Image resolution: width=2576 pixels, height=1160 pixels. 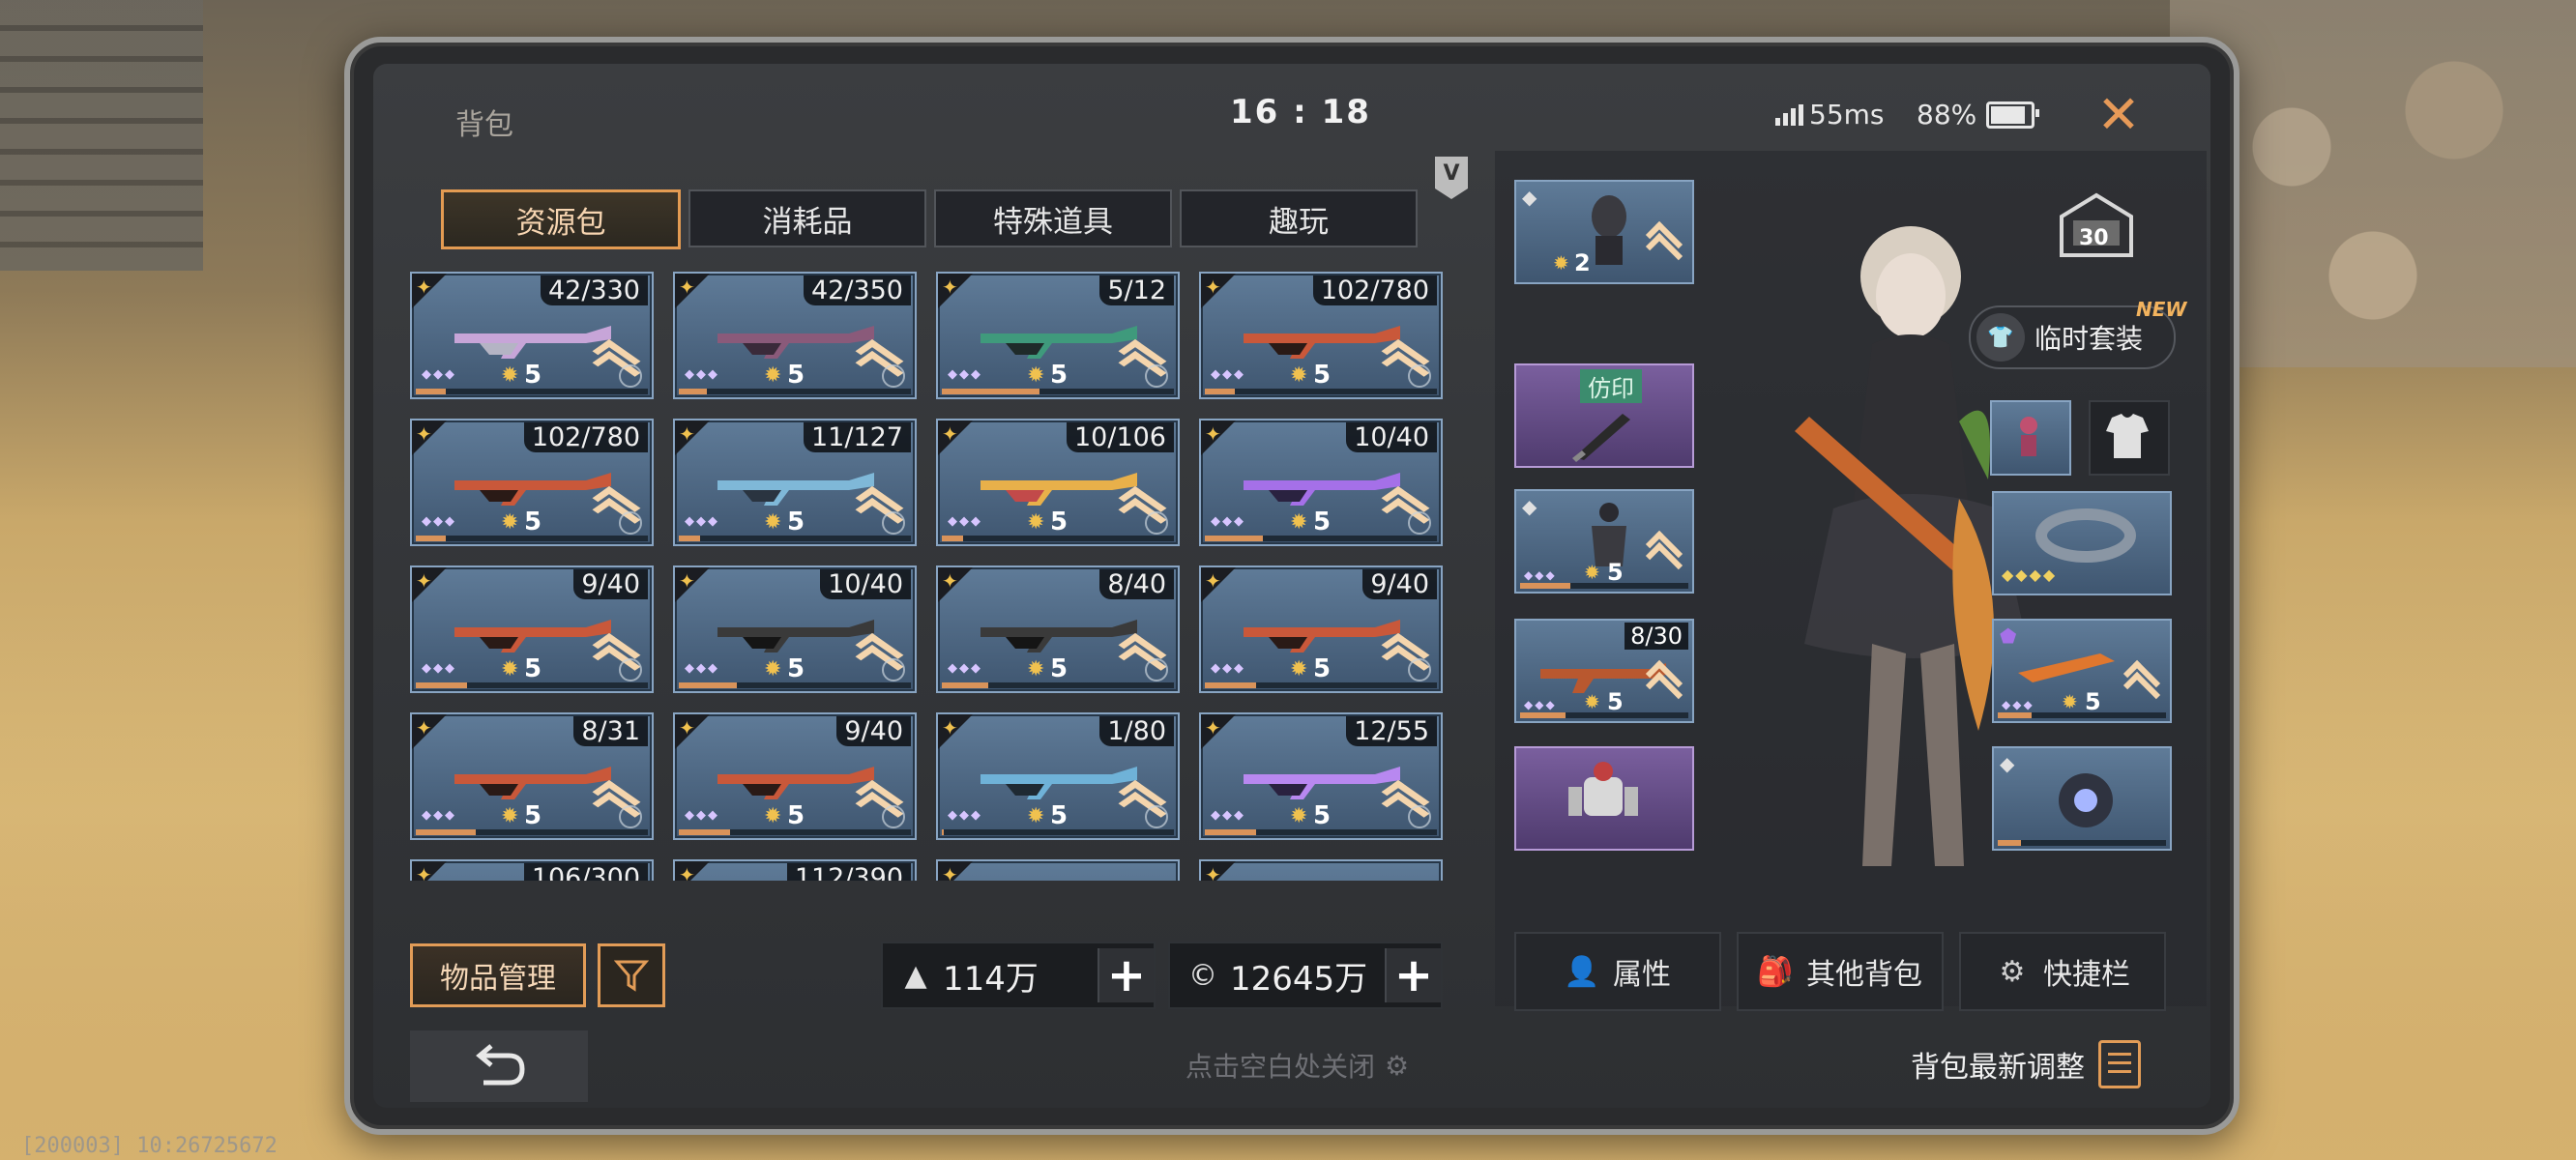 I want to click on equip-slot-accessory, so click(x=2030, y=438).